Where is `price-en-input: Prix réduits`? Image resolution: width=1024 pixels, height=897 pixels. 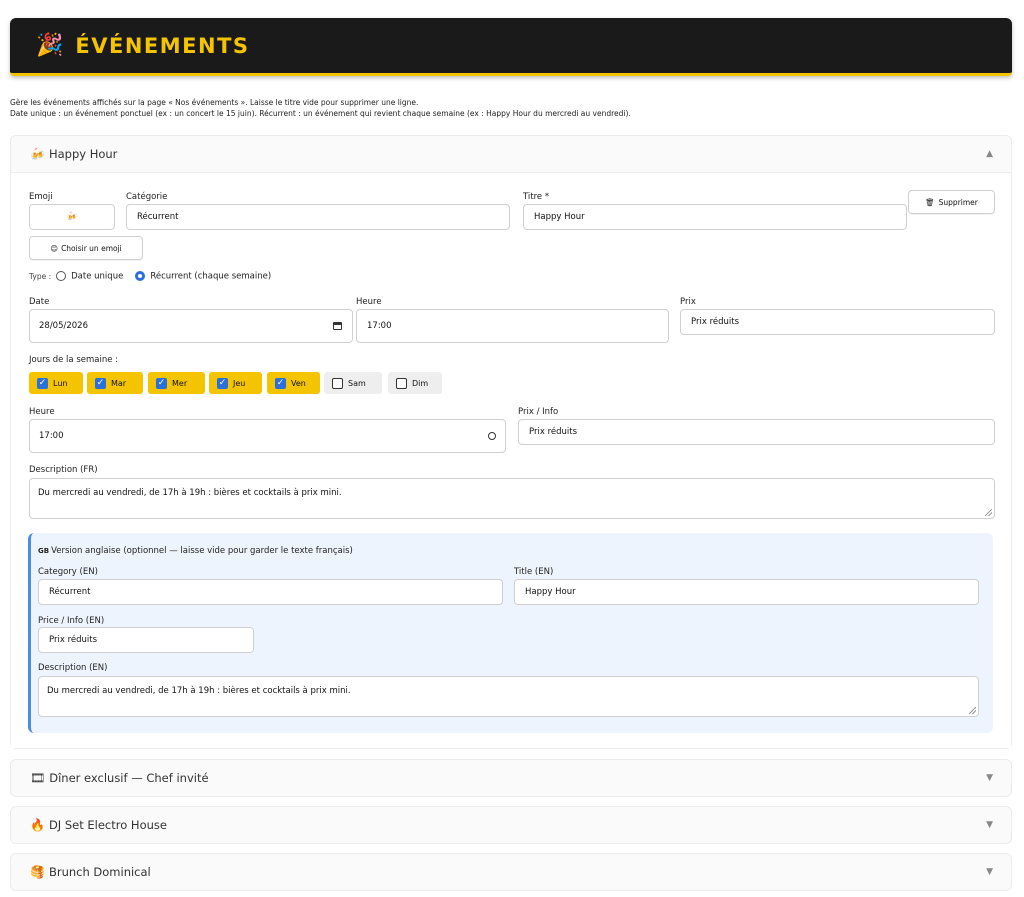 price-en-input: Prix réduits is located at coordinates (146, 640).